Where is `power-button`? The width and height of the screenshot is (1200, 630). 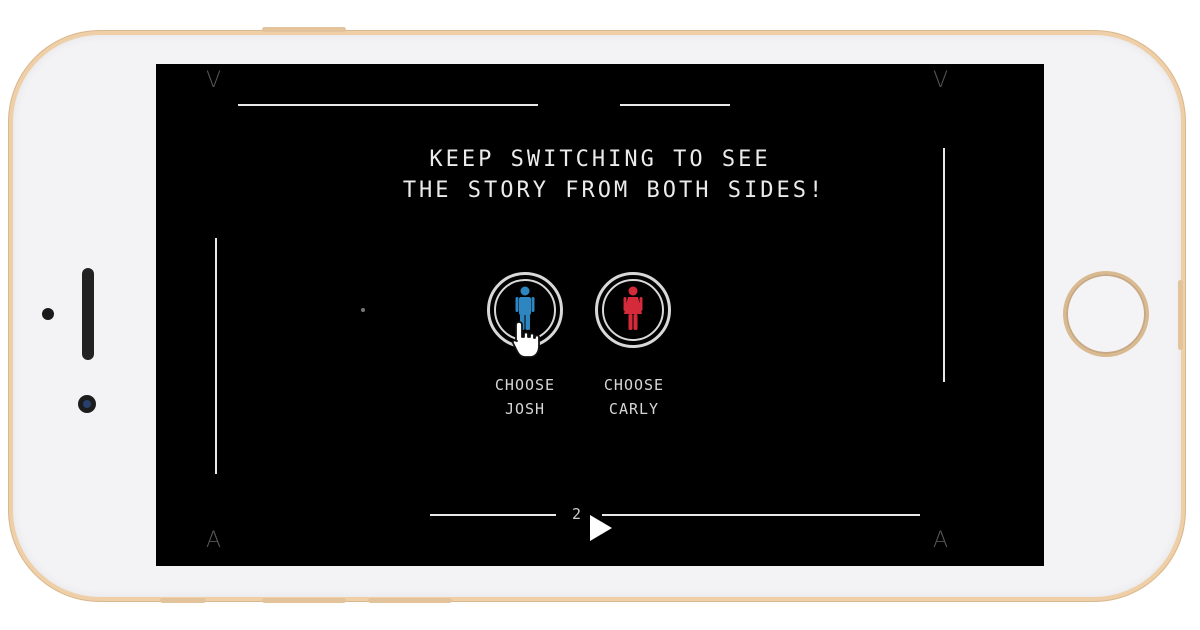
power-button is located at coordinates (1180, 315).